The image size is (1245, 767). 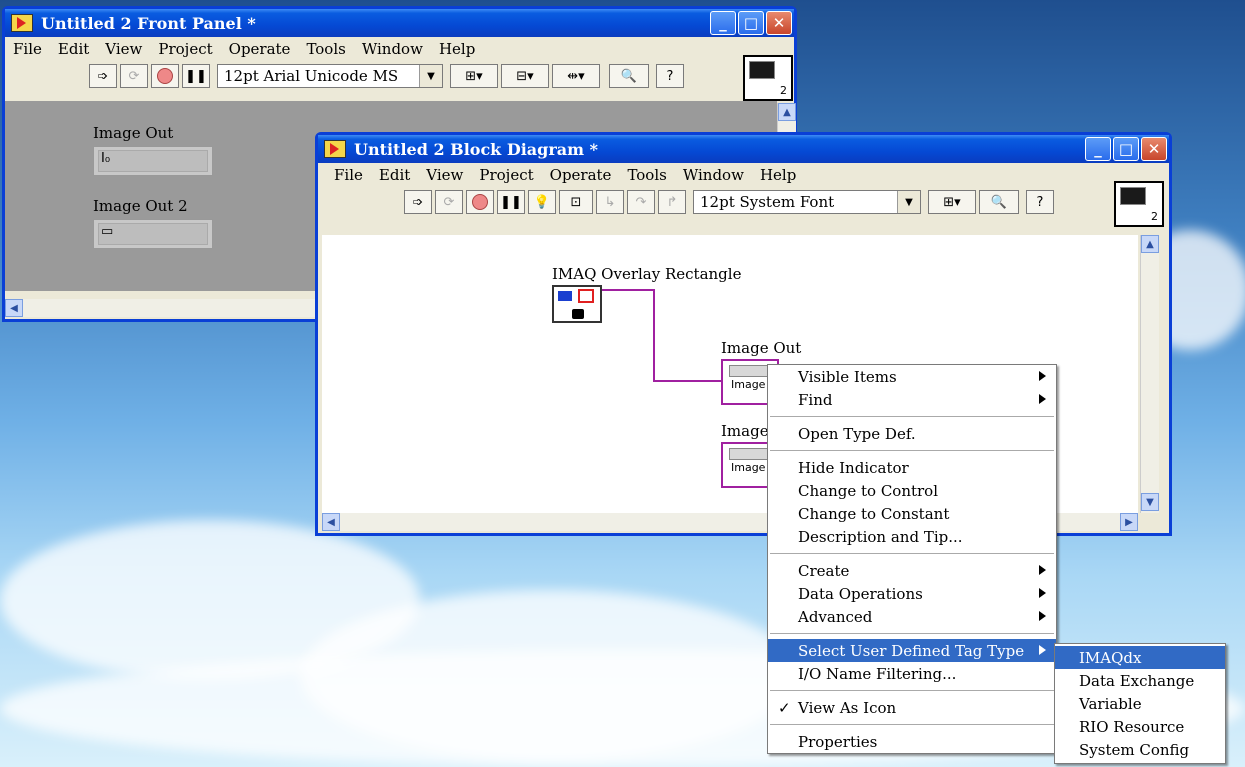 I want to click on image-out-indicator: I₀, so click(x=153, y=161).